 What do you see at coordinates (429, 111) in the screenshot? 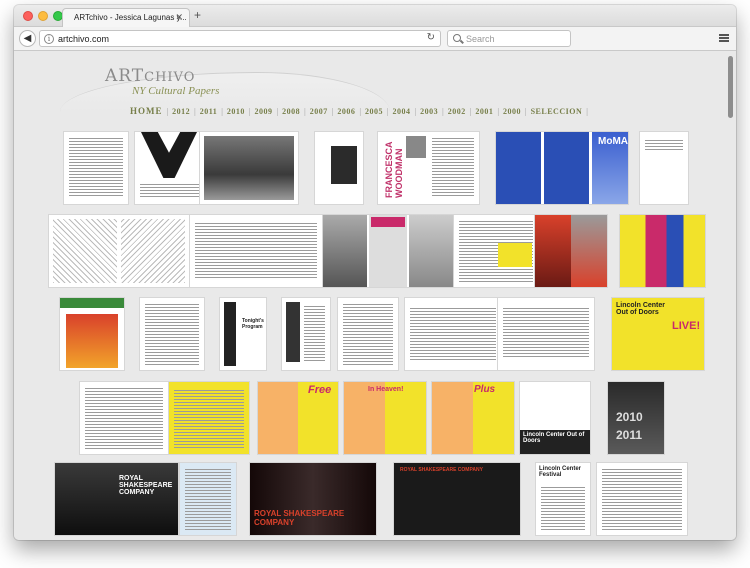
I see `nav-2003: 2003` at bounding box center [429, 111].